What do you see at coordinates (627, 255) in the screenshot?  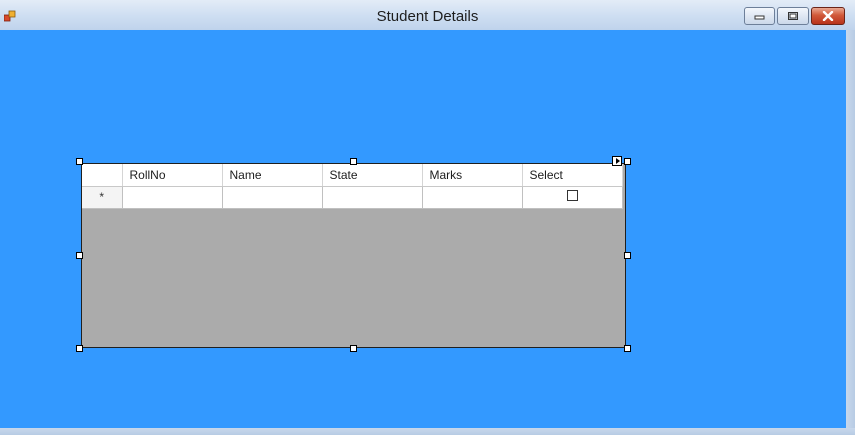 I see `resize-handle-right` at bounding box center [627, 255].